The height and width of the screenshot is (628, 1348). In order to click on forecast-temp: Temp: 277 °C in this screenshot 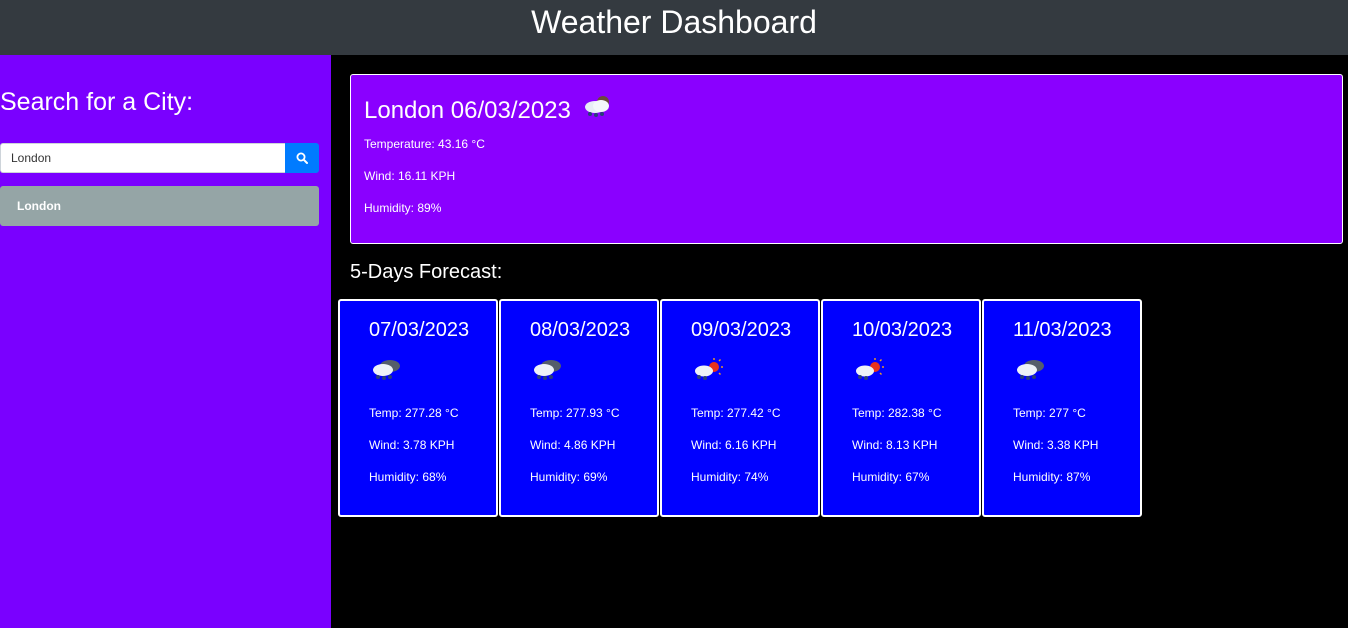, I will do `click(1049, 413)`.